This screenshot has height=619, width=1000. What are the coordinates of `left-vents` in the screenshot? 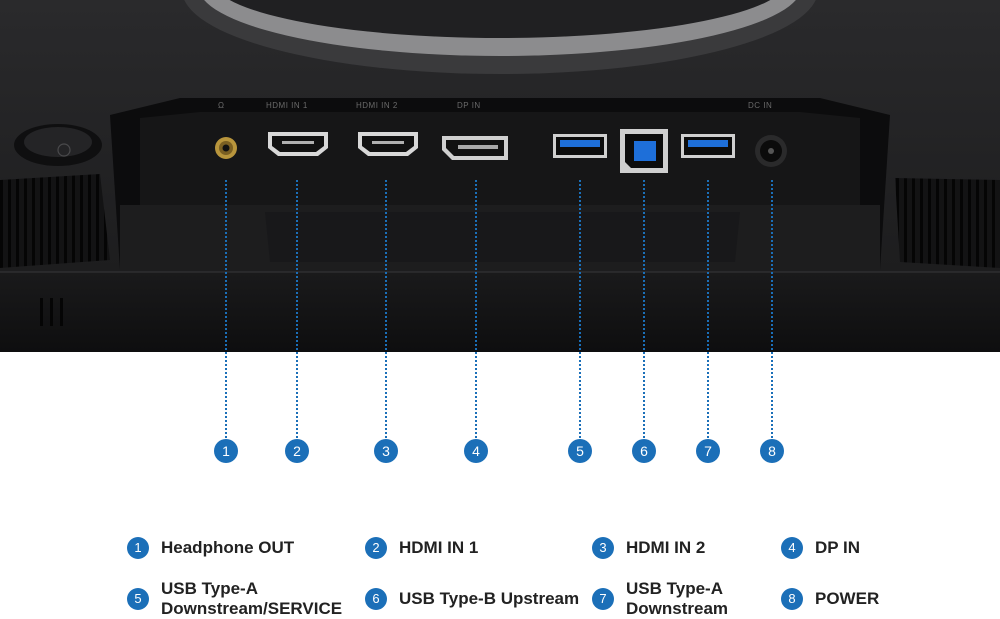 It's located at (55, 221).